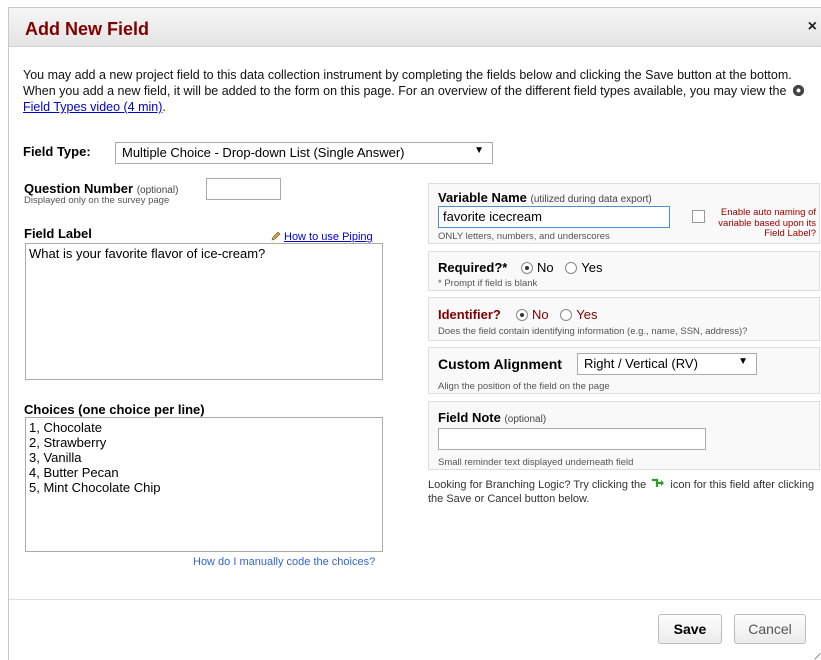 Image resolution: width=821 pixels, height=660 pixels. What do you see at coordinates (561, 267) in the screenshot?
I see `required-options: No Yes` at bounding box center [561, 267].